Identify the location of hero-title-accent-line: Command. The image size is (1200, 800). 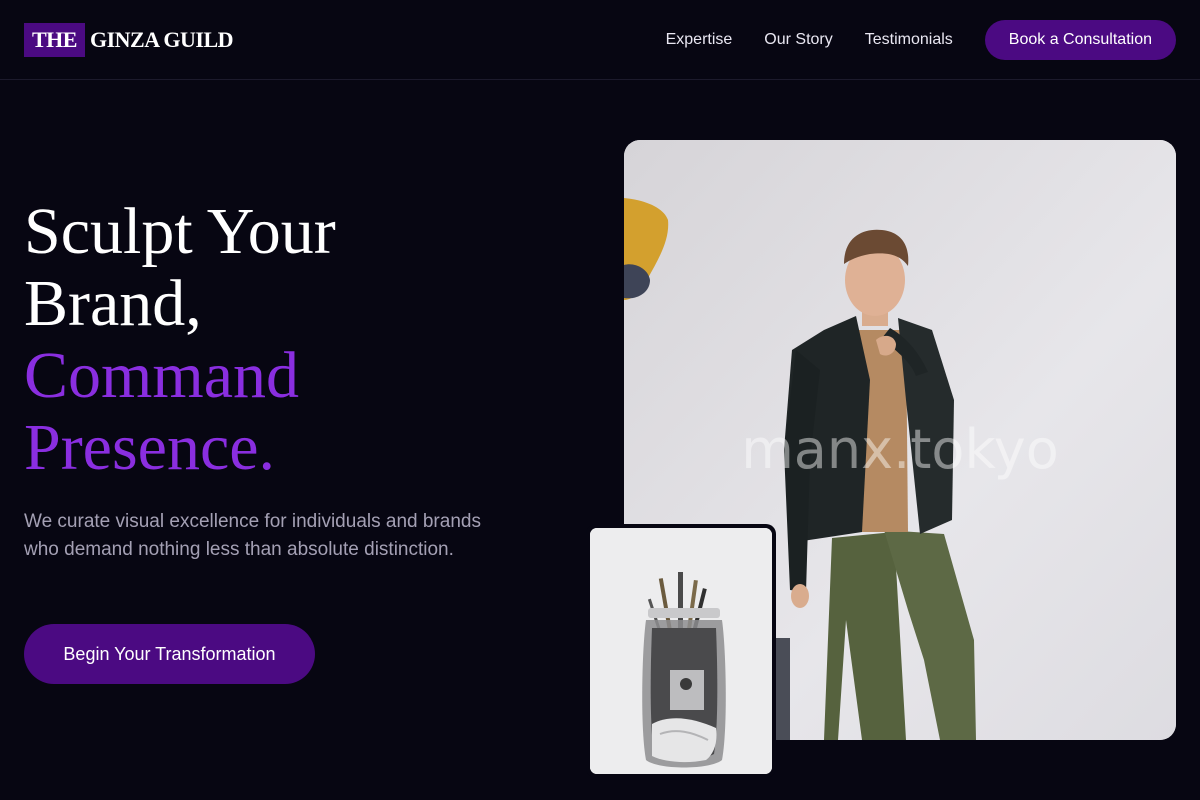
(161, 375).